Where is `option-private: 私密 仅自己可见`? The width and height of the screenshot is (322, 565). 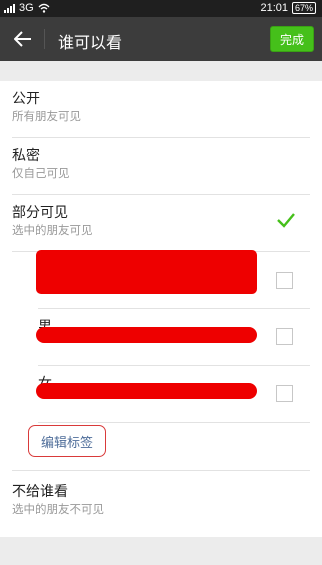
option-private: 私密 仅自己可见 is located at coordinates (161, 166).